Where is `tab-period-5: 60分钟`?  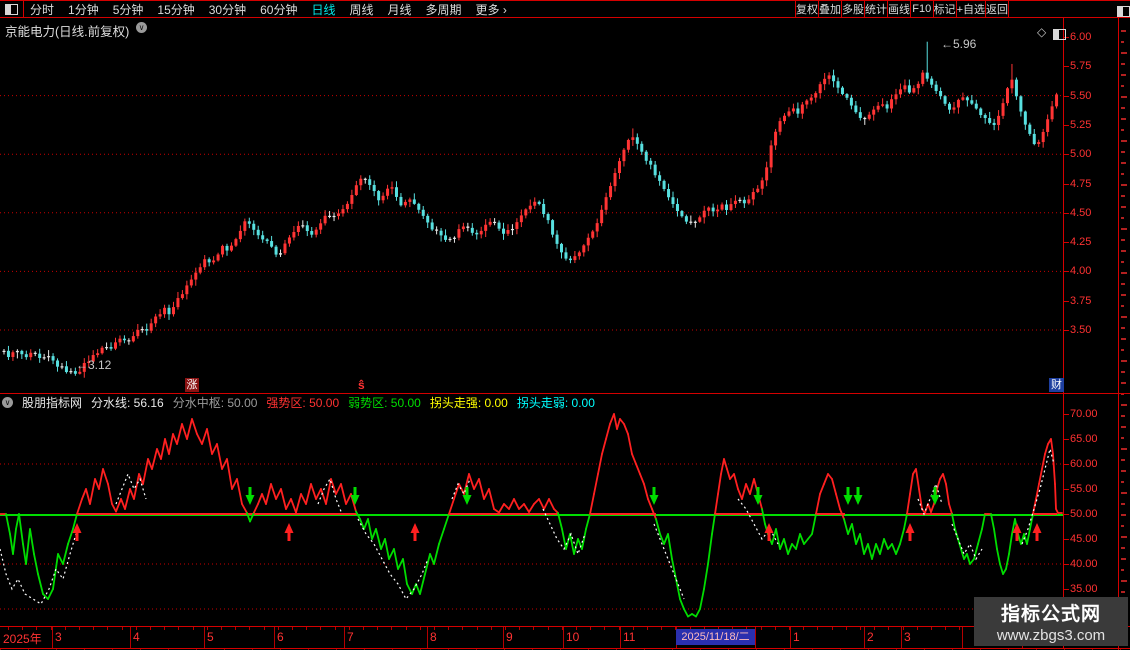 tab-period-5: 60分钟 is located at coordinates (278, 9).